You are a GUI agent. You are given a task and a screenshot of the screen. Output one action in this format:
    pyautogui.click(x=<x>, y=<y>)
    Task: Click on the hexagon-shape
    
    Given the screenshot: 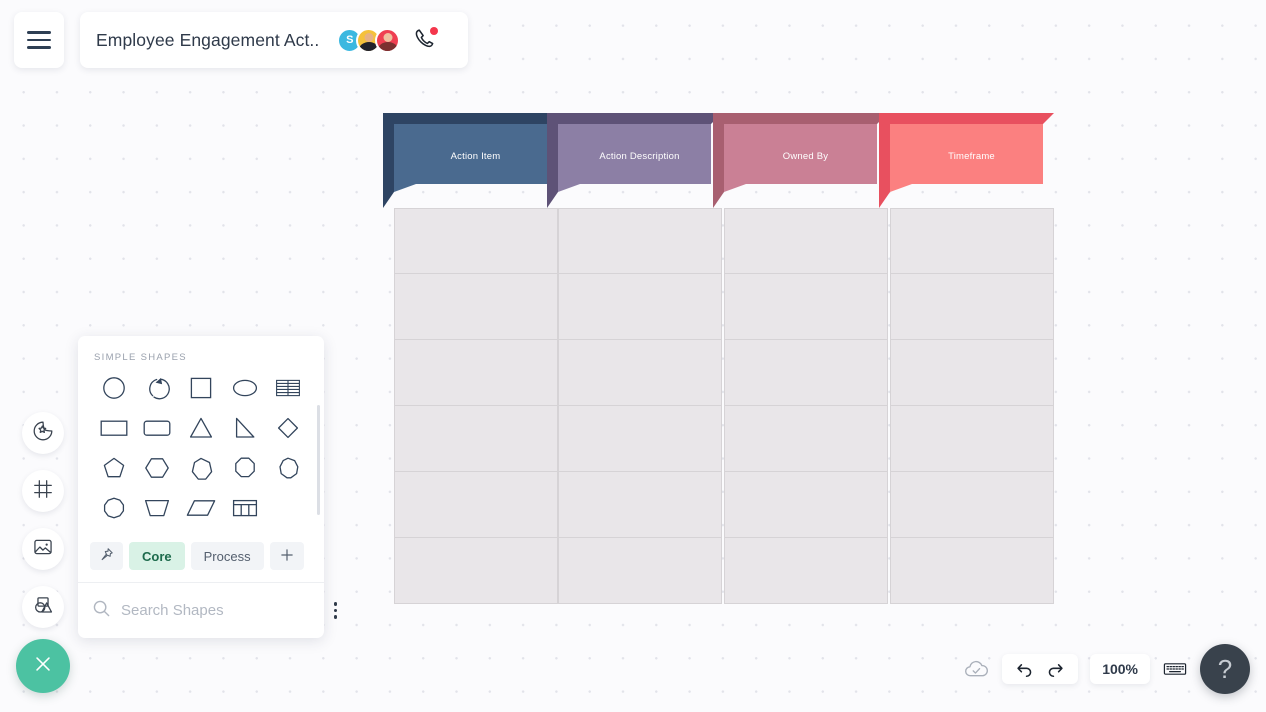 What is the action you would take?
    pyautogui.click(x=158, y=468)
    